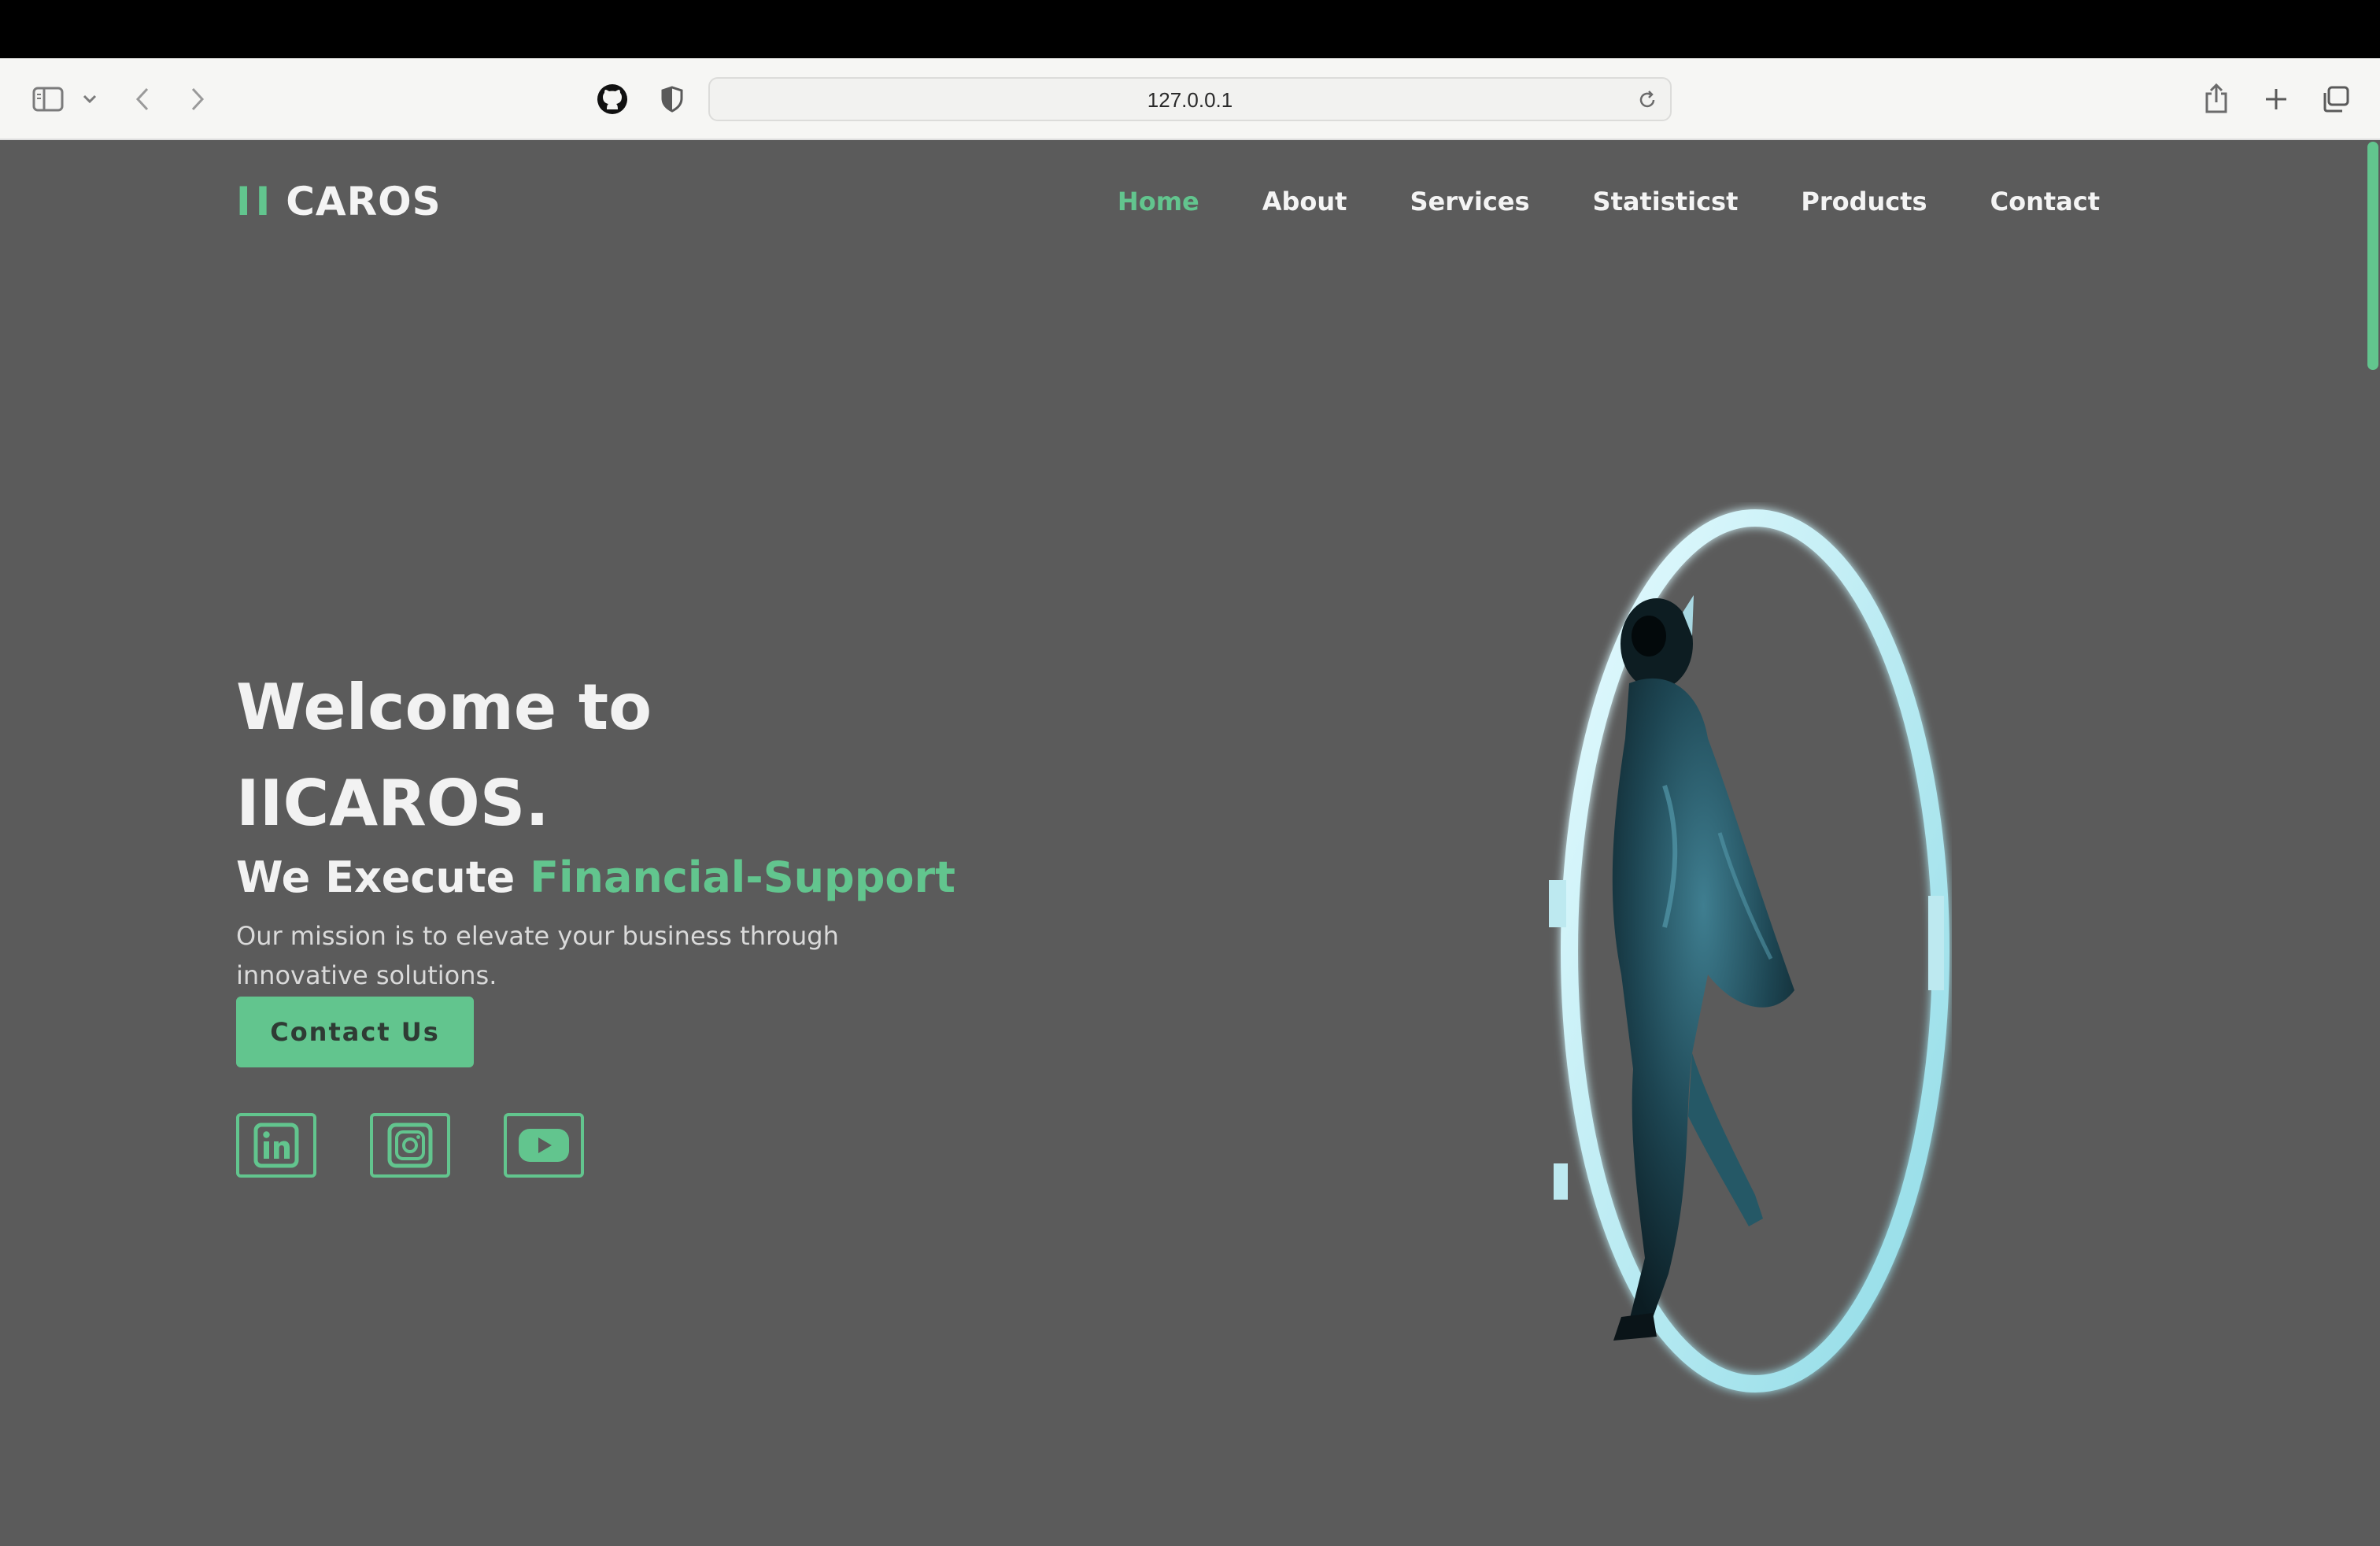 The image size is (2380, 1546). I want to click on youtube-icon, so click(544, 1145).